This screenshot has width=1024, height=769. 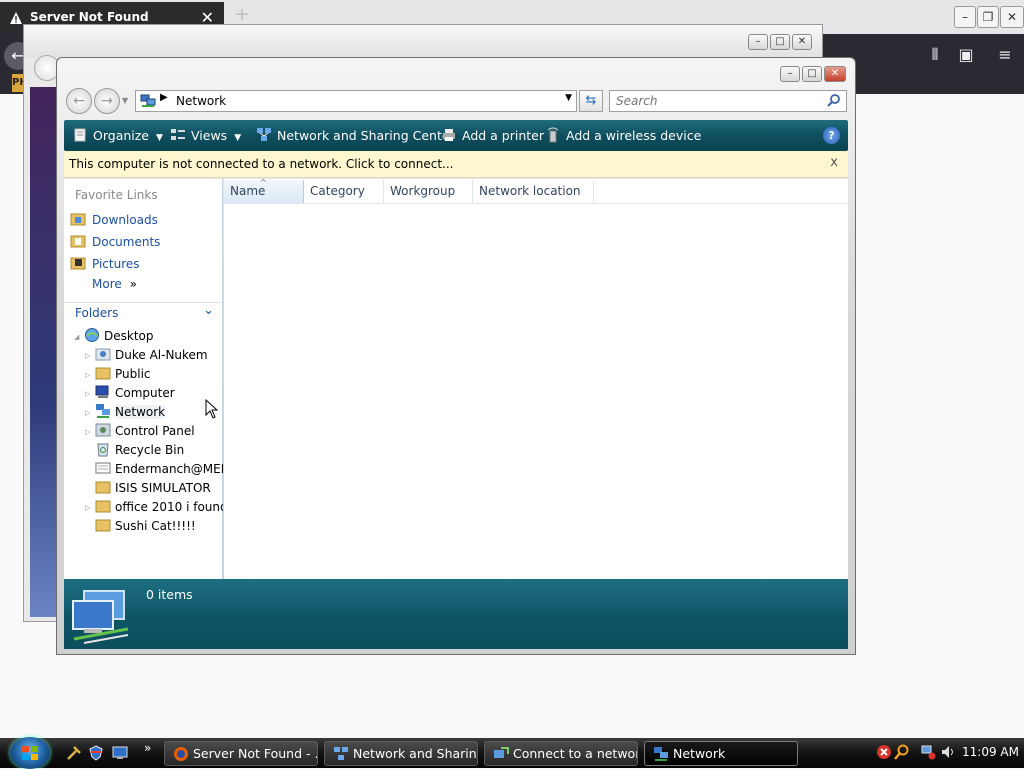 What do you see at coordinates (129, 336) in the screenshot?
I see `tree-item-label: Desktop` at bounding box center [129, 336].